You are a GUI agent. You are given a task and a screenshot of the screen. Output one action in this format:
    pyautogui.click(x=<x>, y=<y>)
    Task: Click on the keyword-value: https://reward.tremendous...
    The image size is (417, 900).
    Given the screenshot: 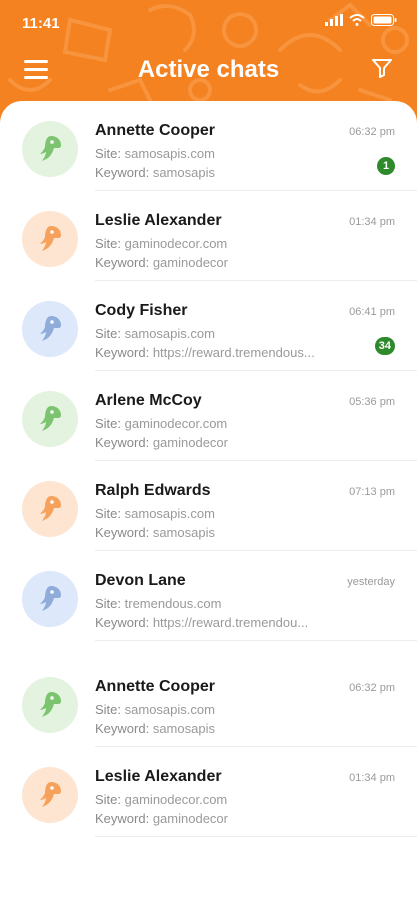 What is the action you would take?
    pyautogui.click(x=233, y=352)
    